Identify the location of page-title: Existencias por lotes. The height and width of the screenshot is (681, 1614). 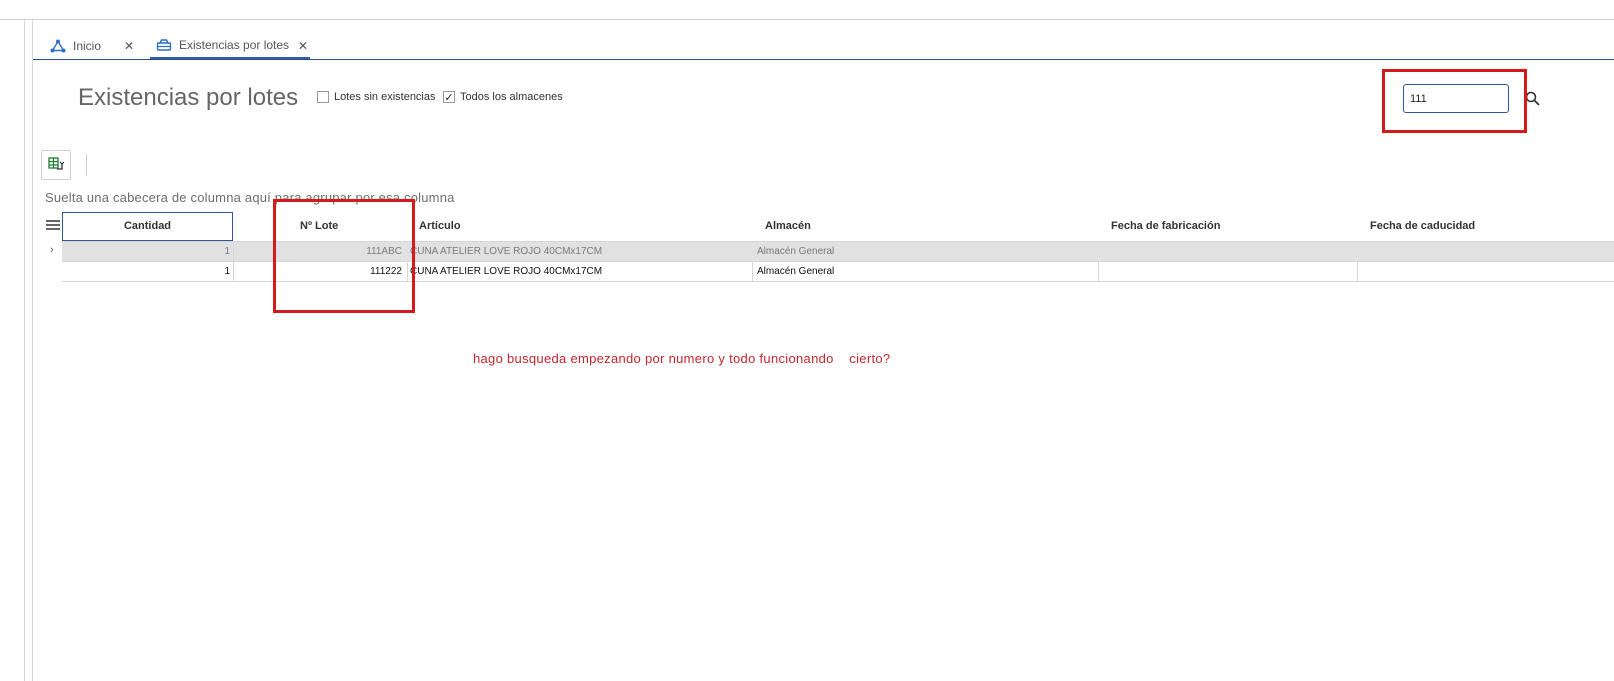
(188, 97).